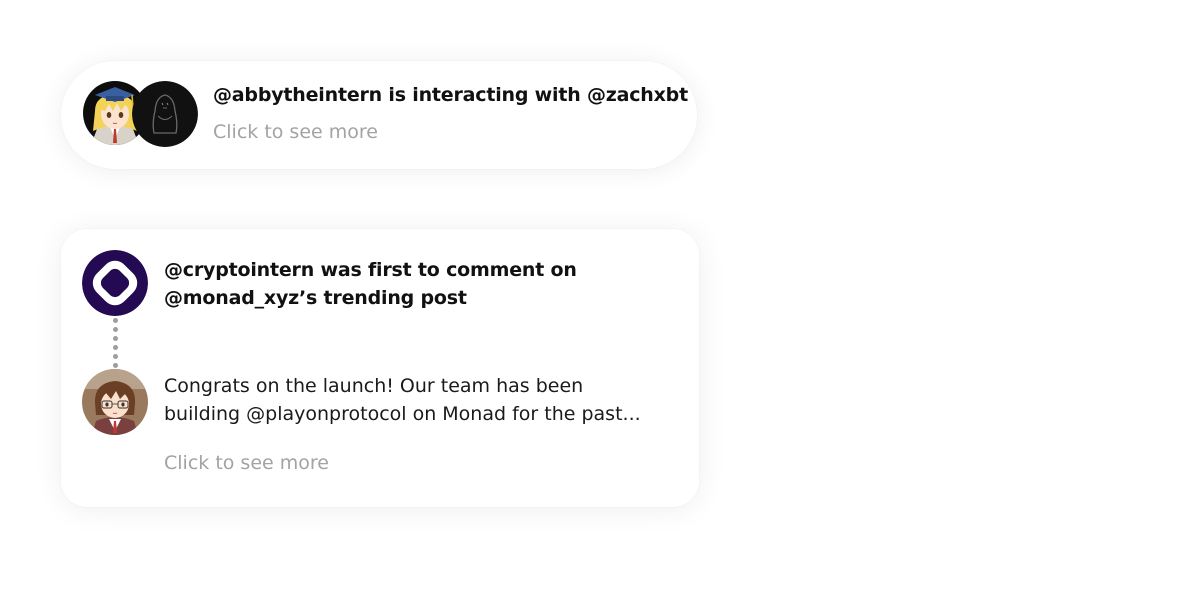 Image resolution: width=1200 pixels, height=600 pixels. I want to click on zachxbt-avatar, so click(165, 114).